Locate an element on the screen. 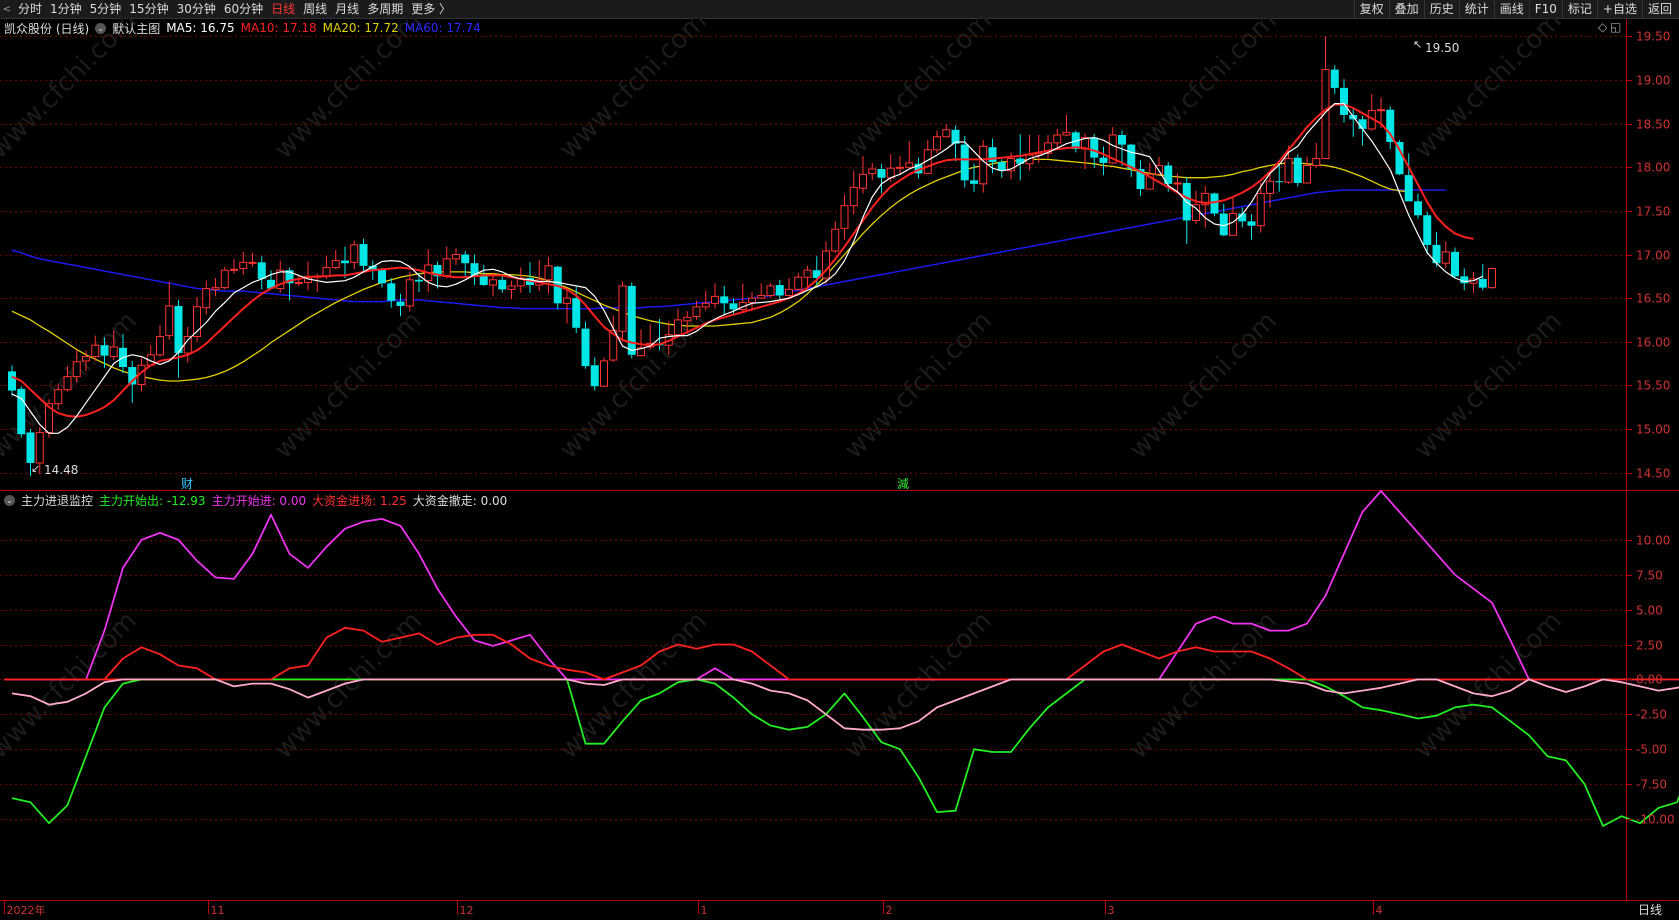 This screenshot has height=920, width=1679. indicator-tick-label: 5.00 is located at coordinates (1649, 611).